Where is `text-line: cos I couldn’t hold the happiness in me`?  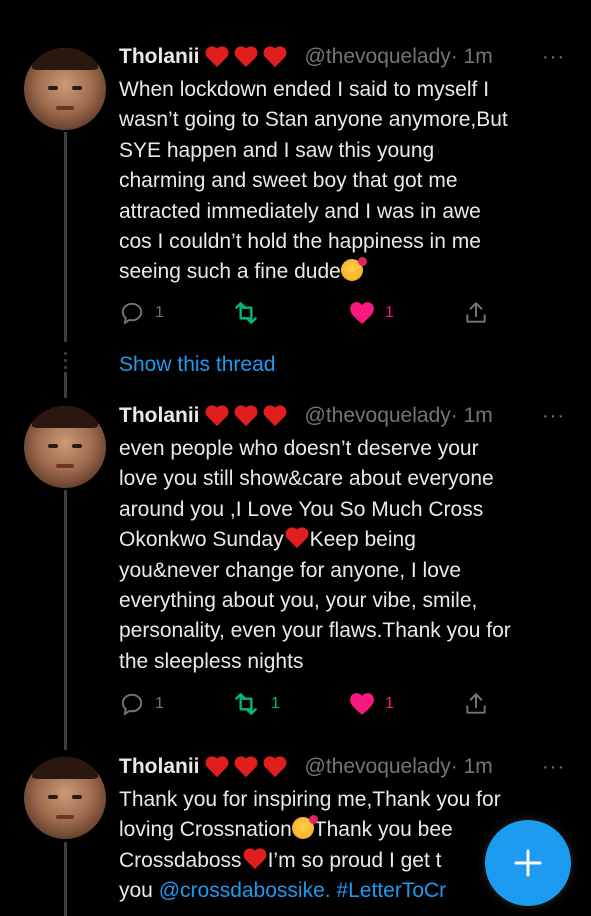
text-line: cos I couldn’t hold the happiness in me is located at coordinates (300, 242).